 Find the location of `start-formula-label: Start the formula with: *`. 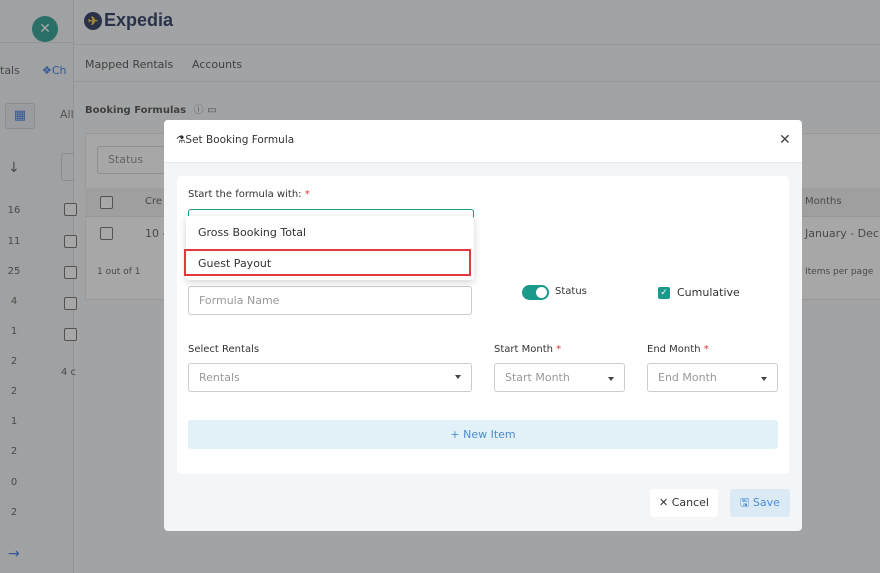

start-formula-label: Start the formula with: * is located at coordinates (249, 194).